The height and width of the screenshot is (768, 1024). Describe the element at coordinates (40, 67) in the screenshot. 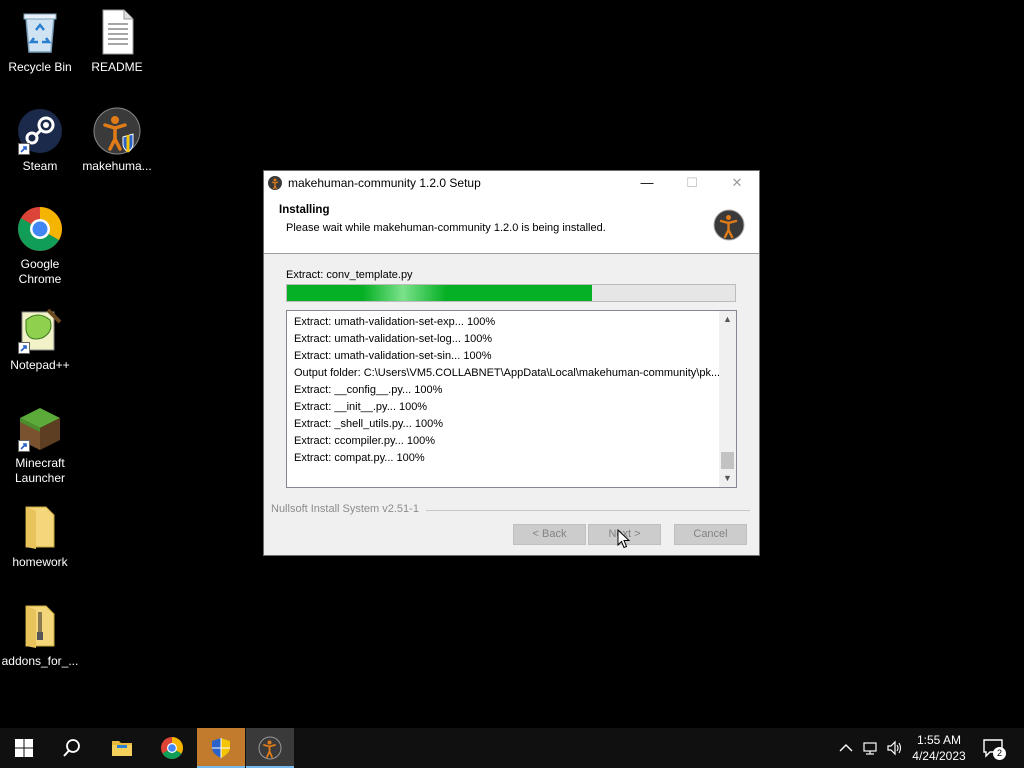

I see `desktop-icon-label: Recycle Bin` at that location.